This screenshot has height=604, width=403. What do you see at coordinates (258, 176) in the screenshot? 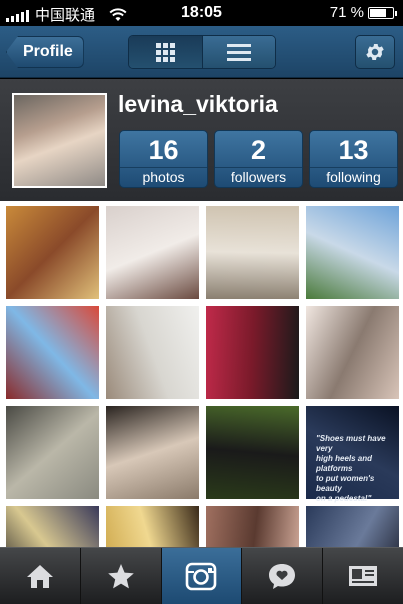
I see `stat-label: followers` at bounding box center [258, 176].